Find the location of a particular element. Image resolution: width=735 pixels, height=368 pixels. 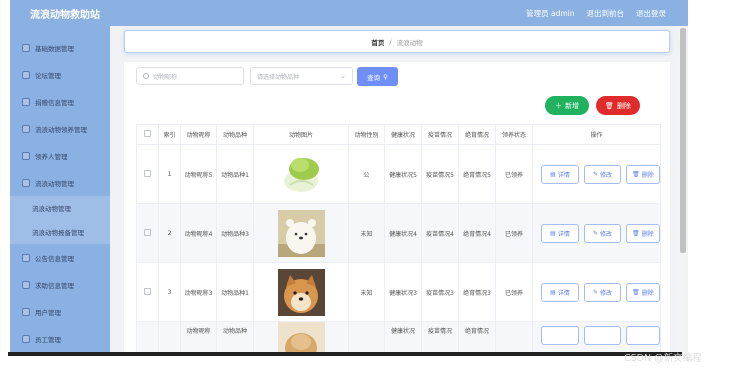

white-bear-photo is located at coordinates (301, 233).